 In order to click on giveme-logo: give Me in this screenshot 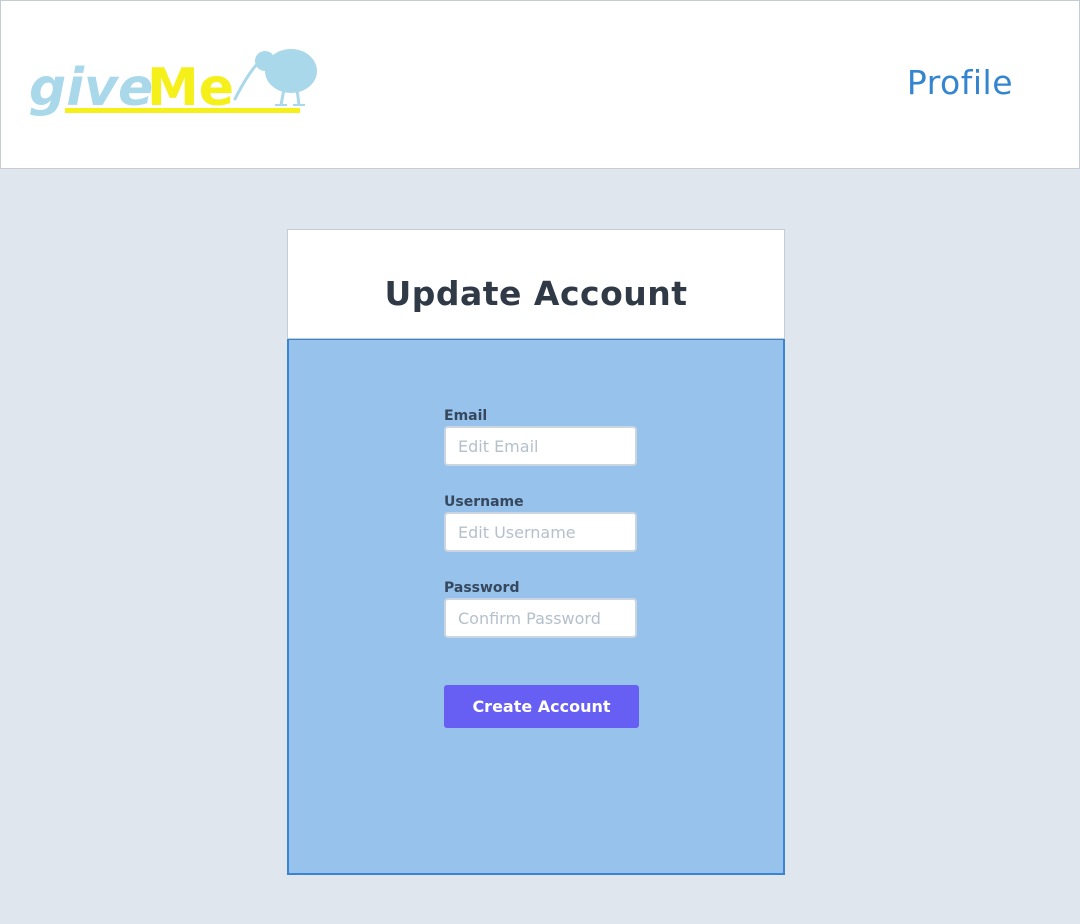, I will do `click(179, 81)`.